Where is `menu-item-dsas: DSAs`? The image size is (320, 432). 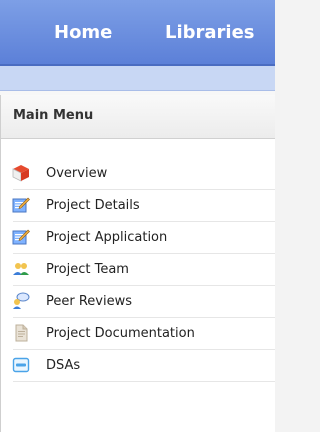 menu-item-dsas: DSAs is located at coordinates (138, 366).